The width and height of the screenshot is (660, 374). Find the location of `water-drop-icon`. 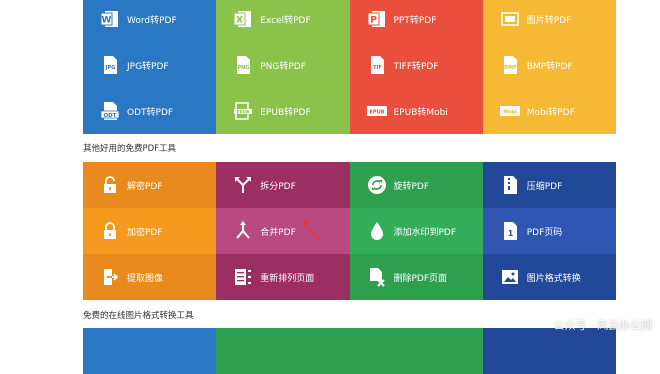

water-drop-icon is located at coordinates (377, 231).